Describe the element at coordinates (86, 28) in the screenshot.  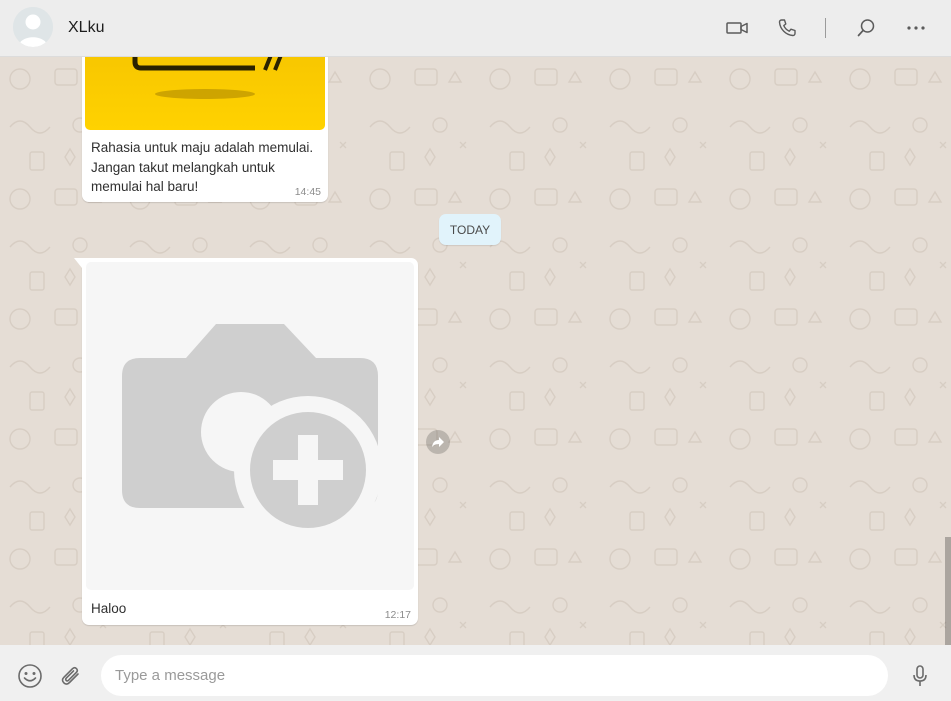
I see `contact-name: XLku` at that location.